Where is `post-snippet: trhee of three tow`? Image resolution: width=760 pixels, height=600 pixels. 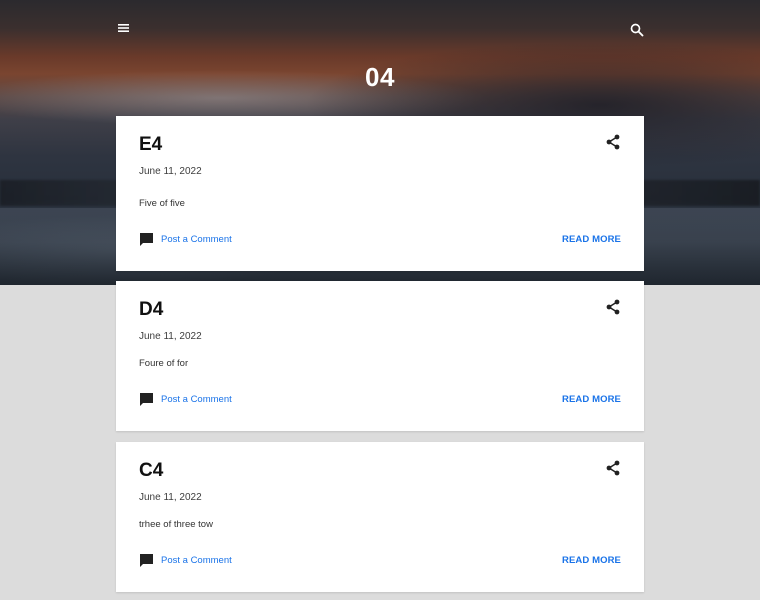
post-snippet: trhee of three tow is located at coordinates (176, 524).